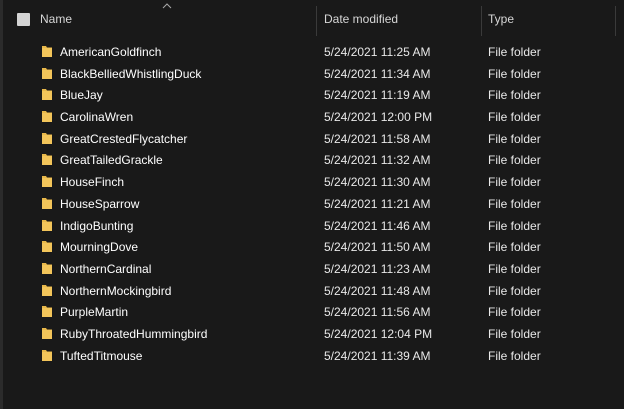 This screenshot has width=624, height=409. What do you see at coordinates (96, 226) in the screenshot?
I see `file-name: IndigoBunting` at bounding box center [96, 226].